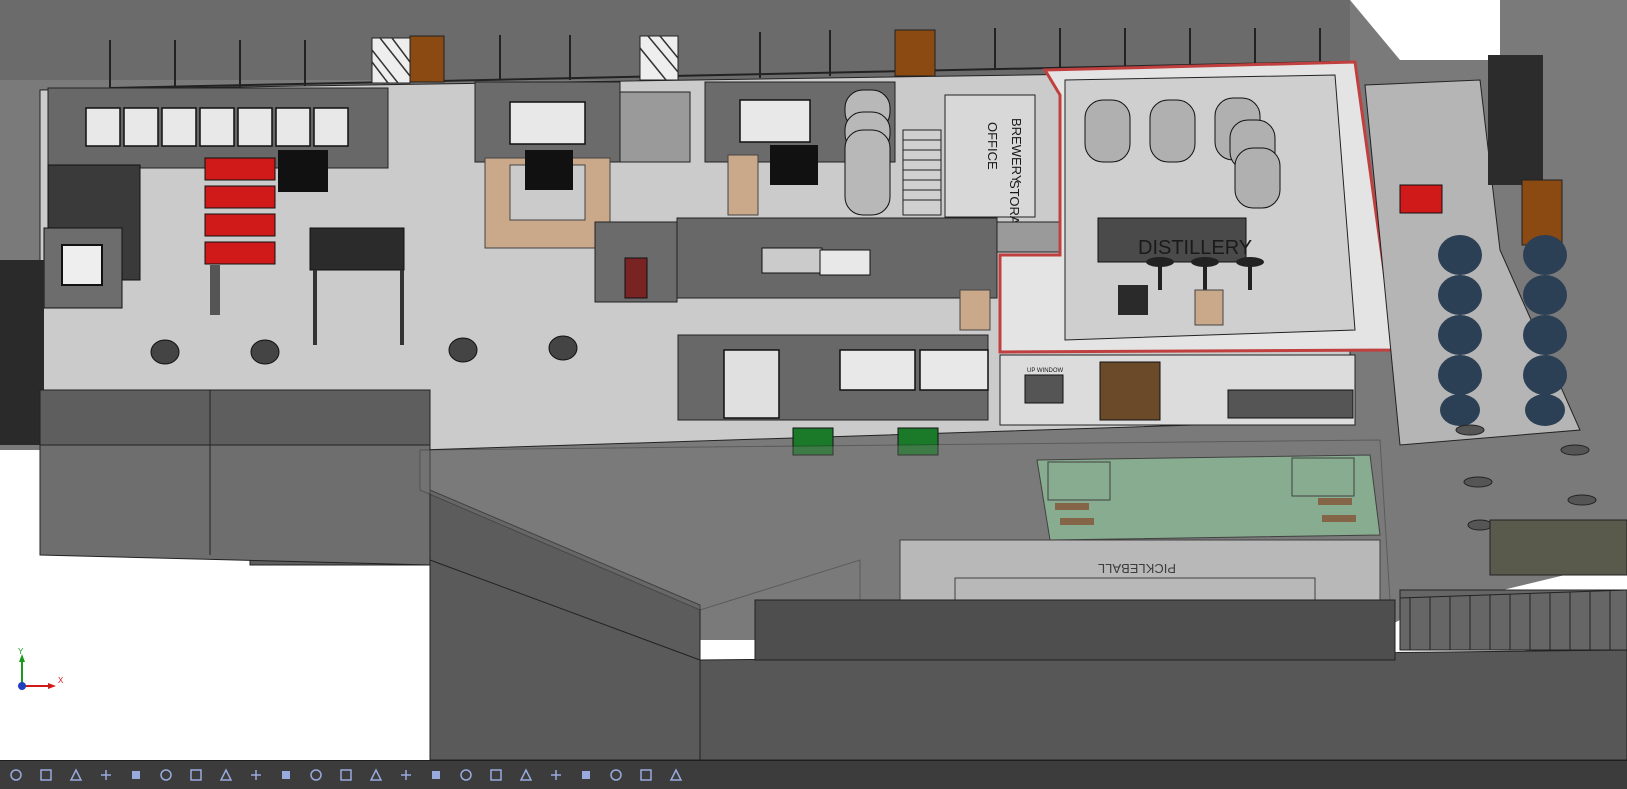  Describe the element at coordinates (406, 775) in the screenshot. I see `ambient-occlusion-icon` at that location.